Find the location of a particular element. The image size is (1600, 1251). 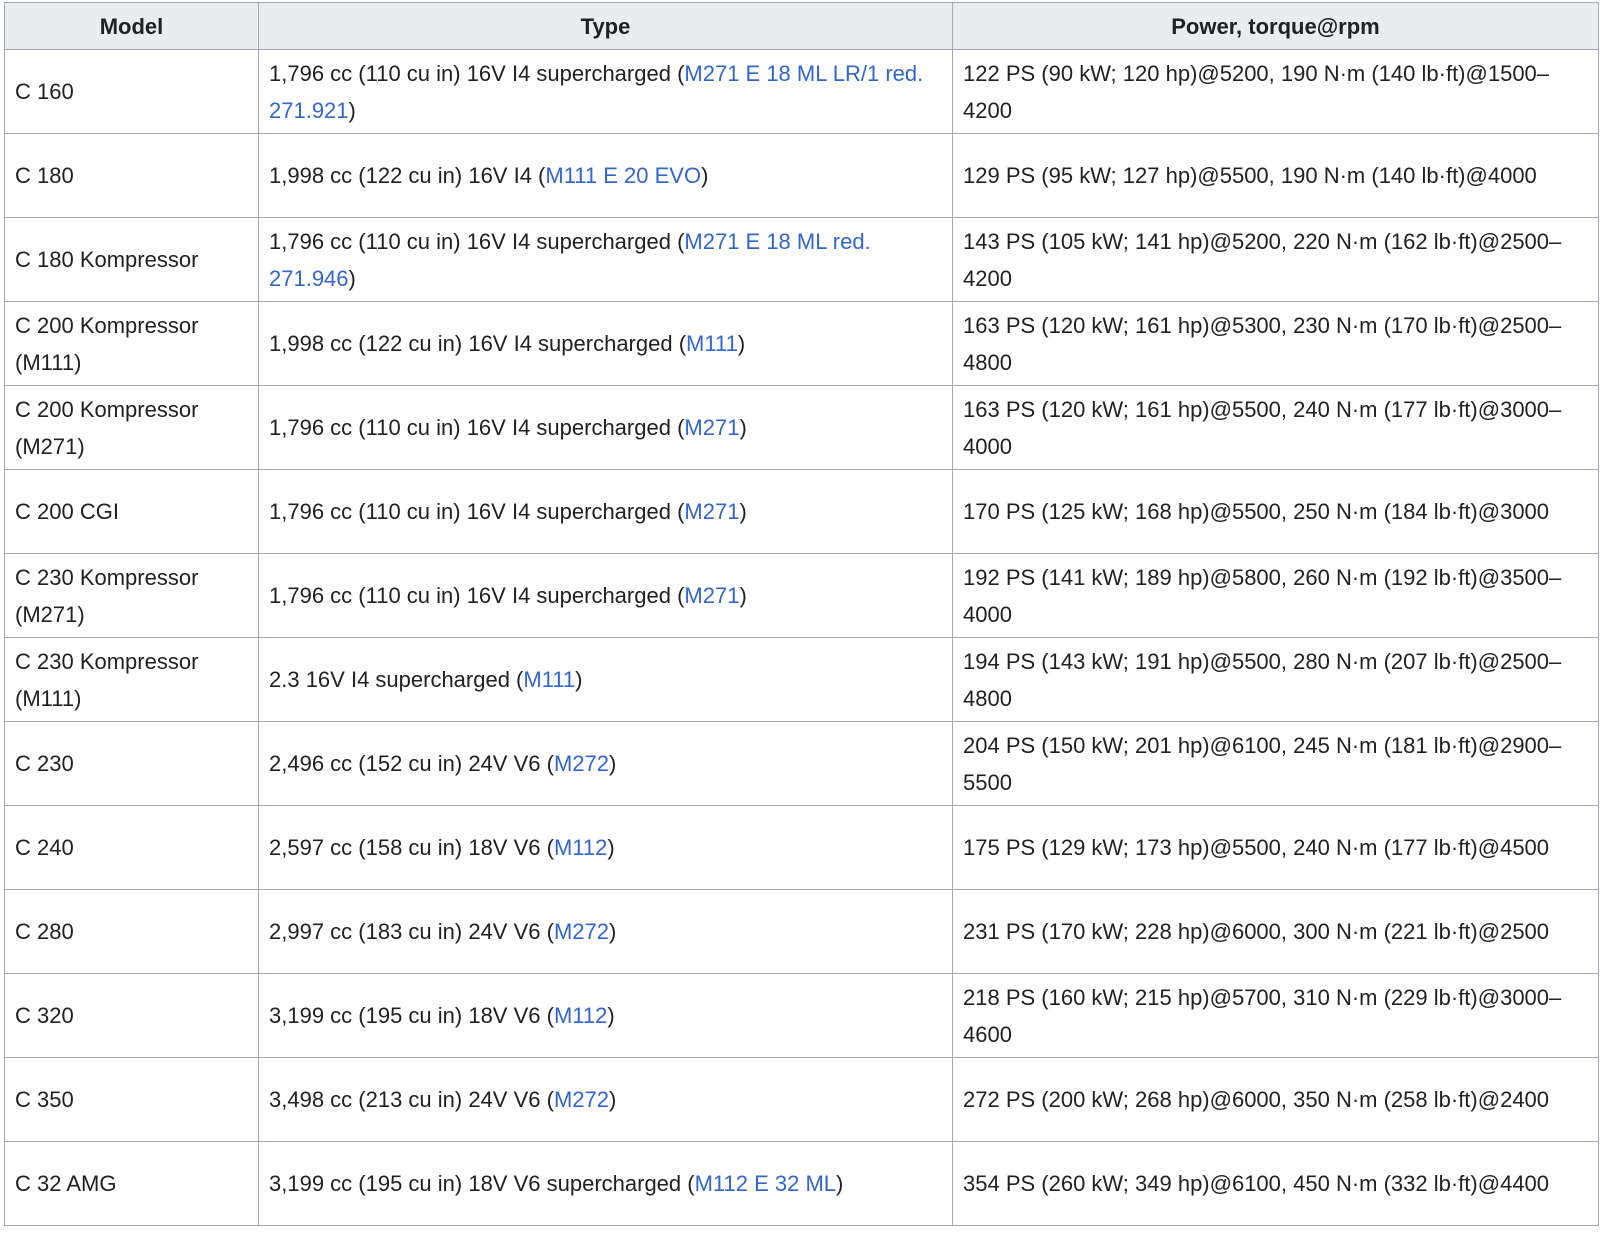

type-cell: 2,597 cc (158 cu in) 18V V6 (M112) is located at coordinates (605, 847).